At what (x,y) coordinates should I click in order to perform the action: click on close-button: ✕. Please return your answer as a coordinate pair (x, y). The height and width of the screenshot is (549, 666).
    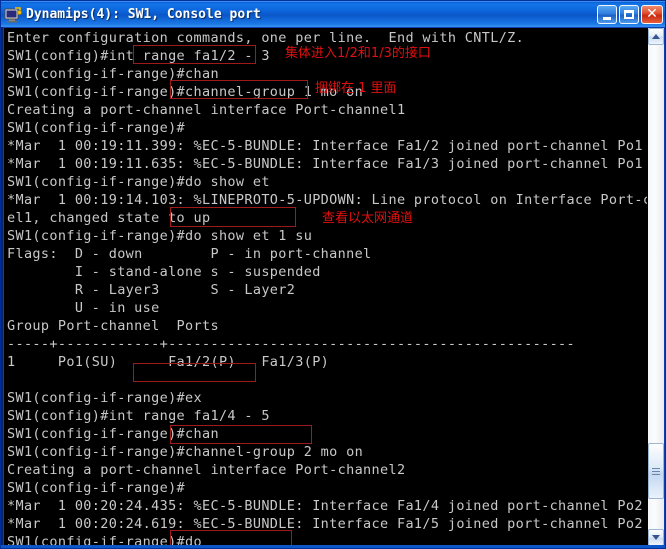
    Looking at the image, I should click on (652, 14).